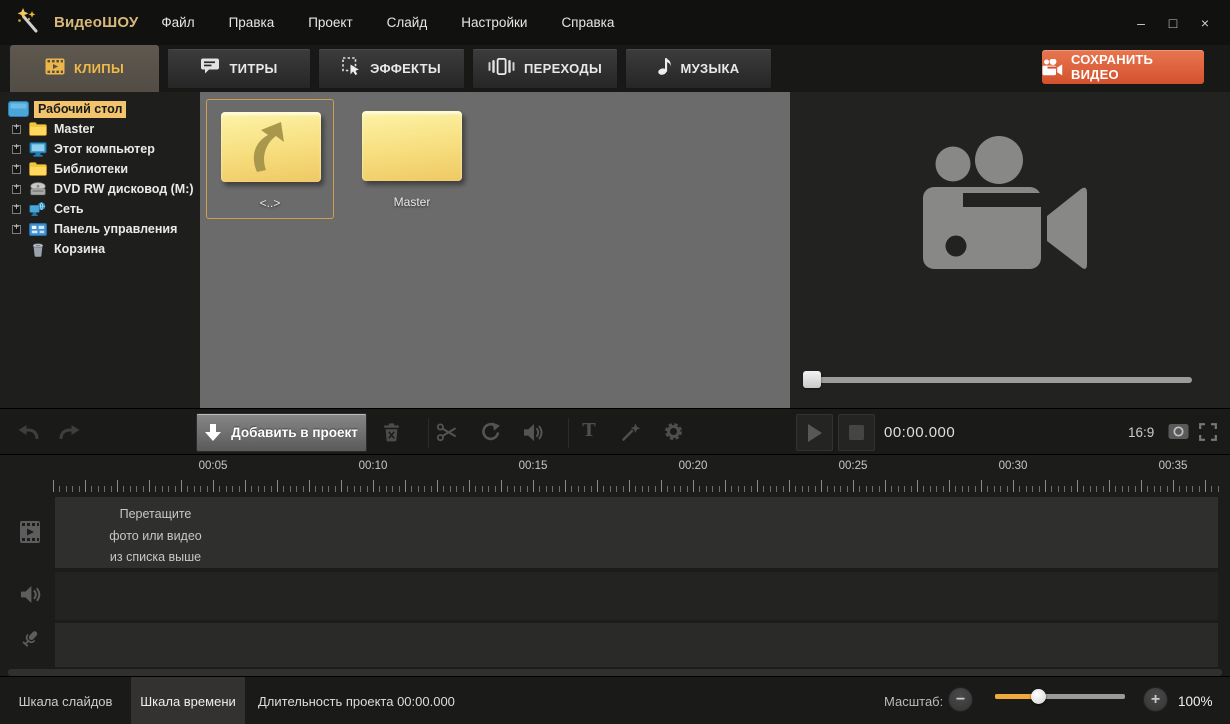  Describe the element at coordinates (100, 109) in the screenshot. I see `tree-item-desktop: Рабочий стол` at that location.